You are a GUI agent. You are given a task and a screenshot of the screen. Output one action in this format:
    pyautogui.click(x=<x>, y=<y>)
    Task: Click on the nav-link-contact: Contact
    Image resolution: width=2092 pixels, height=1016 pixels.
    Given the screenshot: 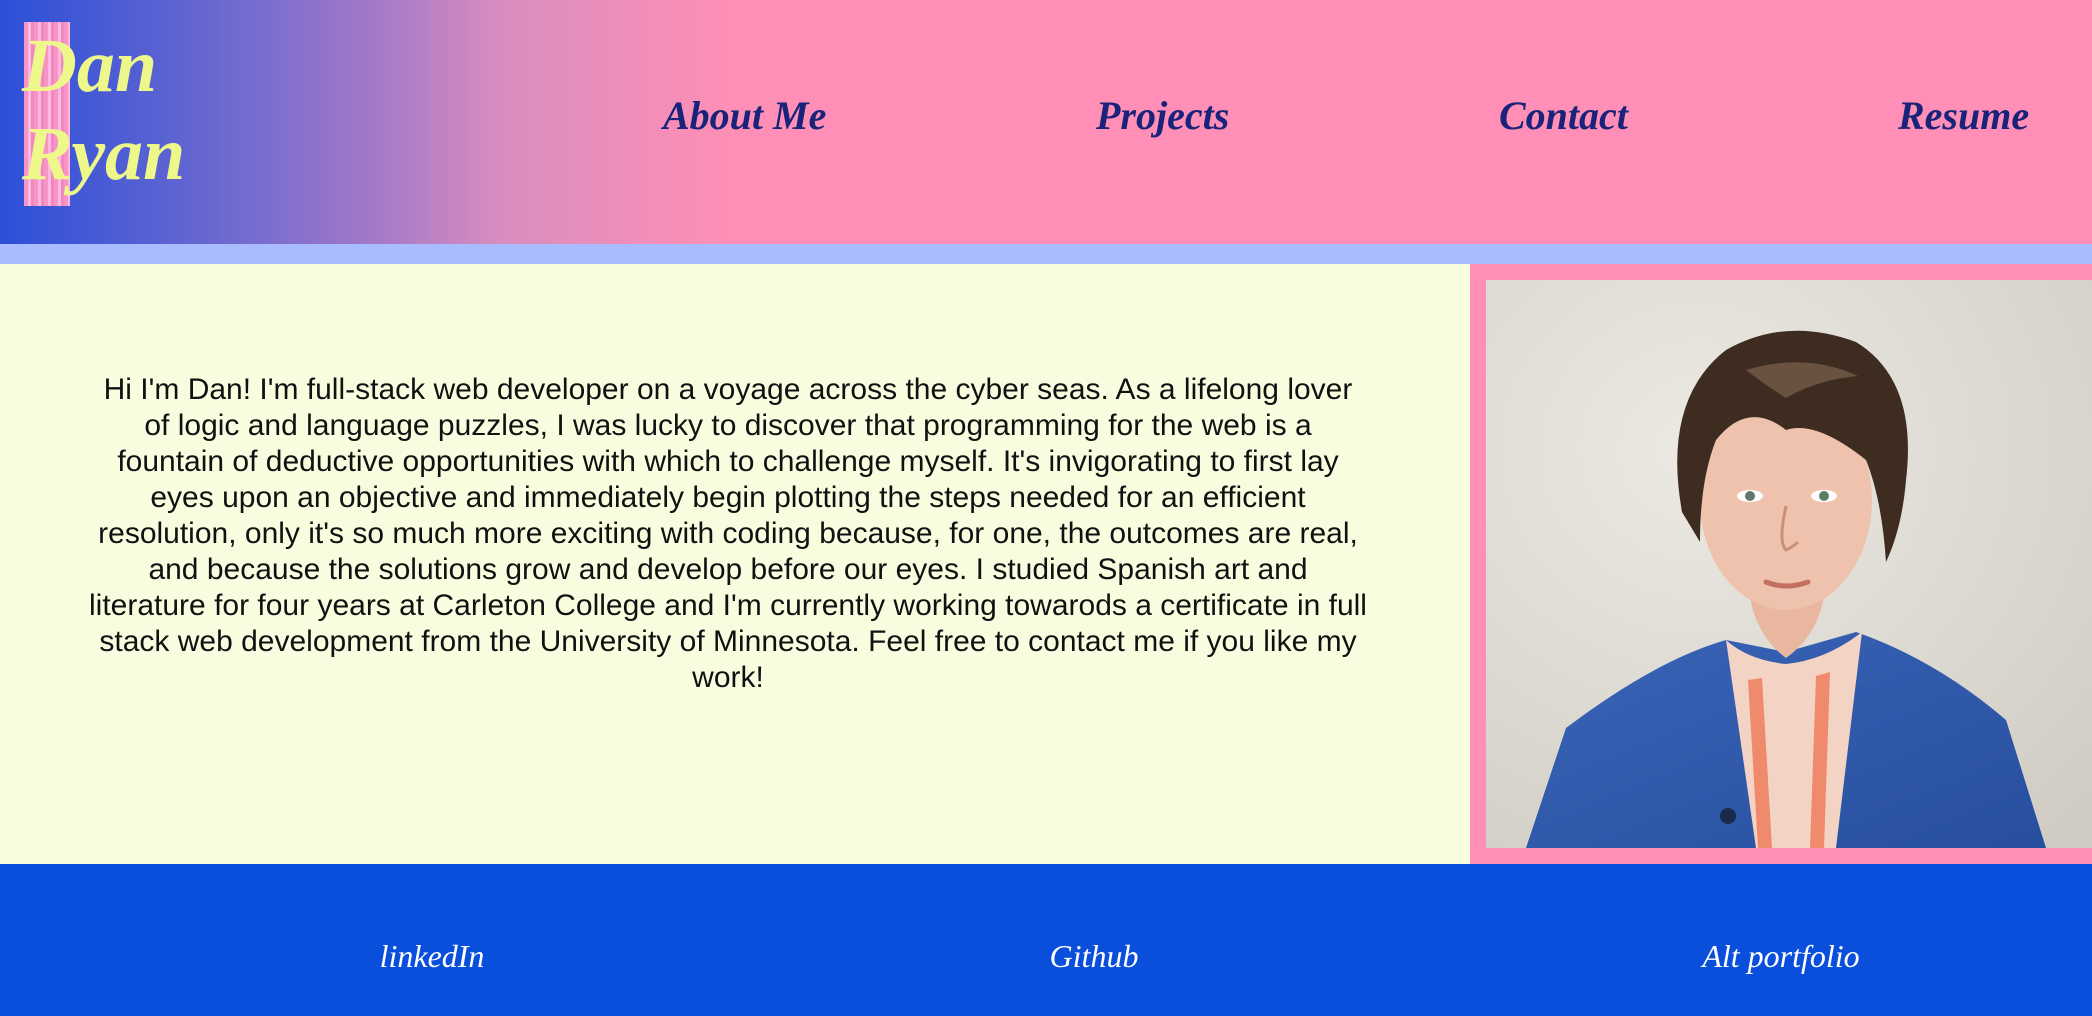 What is the action you would take?
    pyautogui.click(x=1563, y=116)
    